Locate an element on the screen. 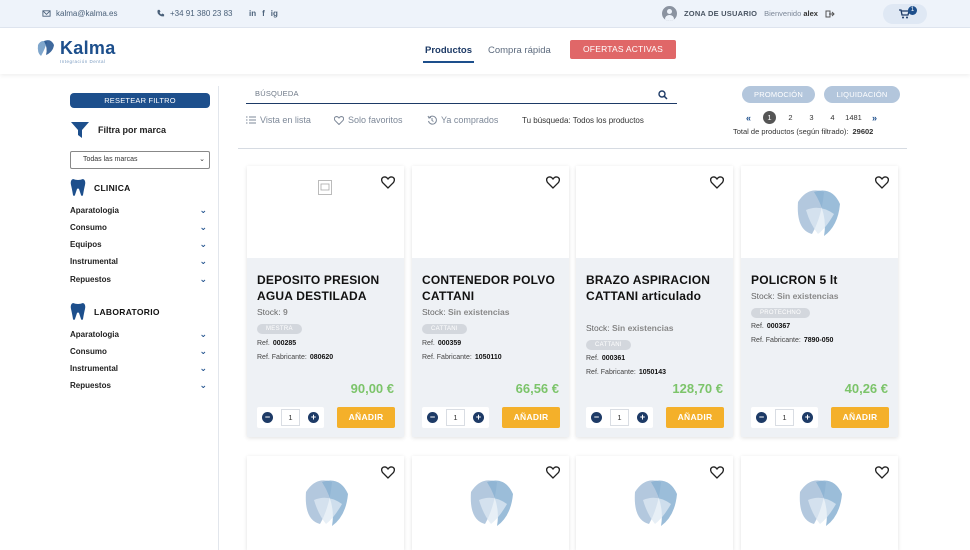 This screenshot has height=550, width=970. brand-select: Todas las marcas ⌄ is located at coordinates (140, 160).